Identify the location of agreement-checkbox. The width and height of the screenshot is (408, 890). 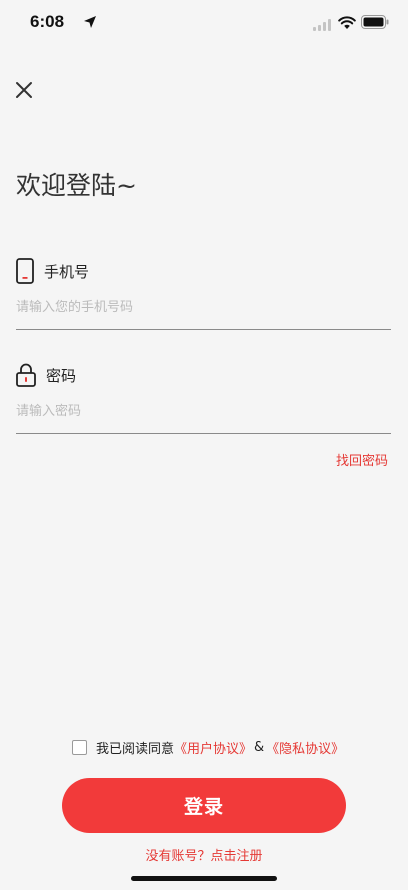
(79, 747).